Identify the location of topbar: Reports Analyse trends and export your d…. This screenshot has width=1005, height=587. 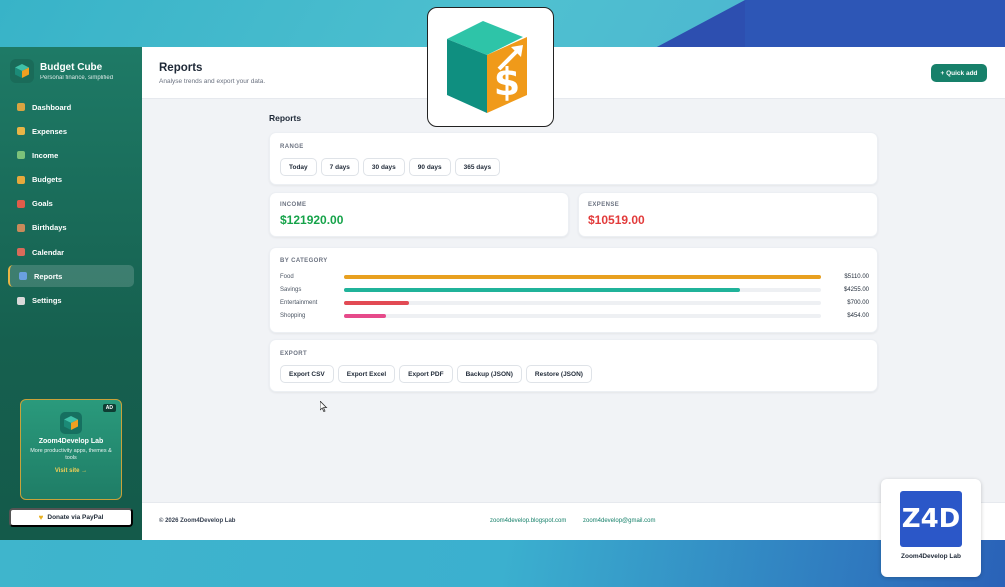
(573, 73).